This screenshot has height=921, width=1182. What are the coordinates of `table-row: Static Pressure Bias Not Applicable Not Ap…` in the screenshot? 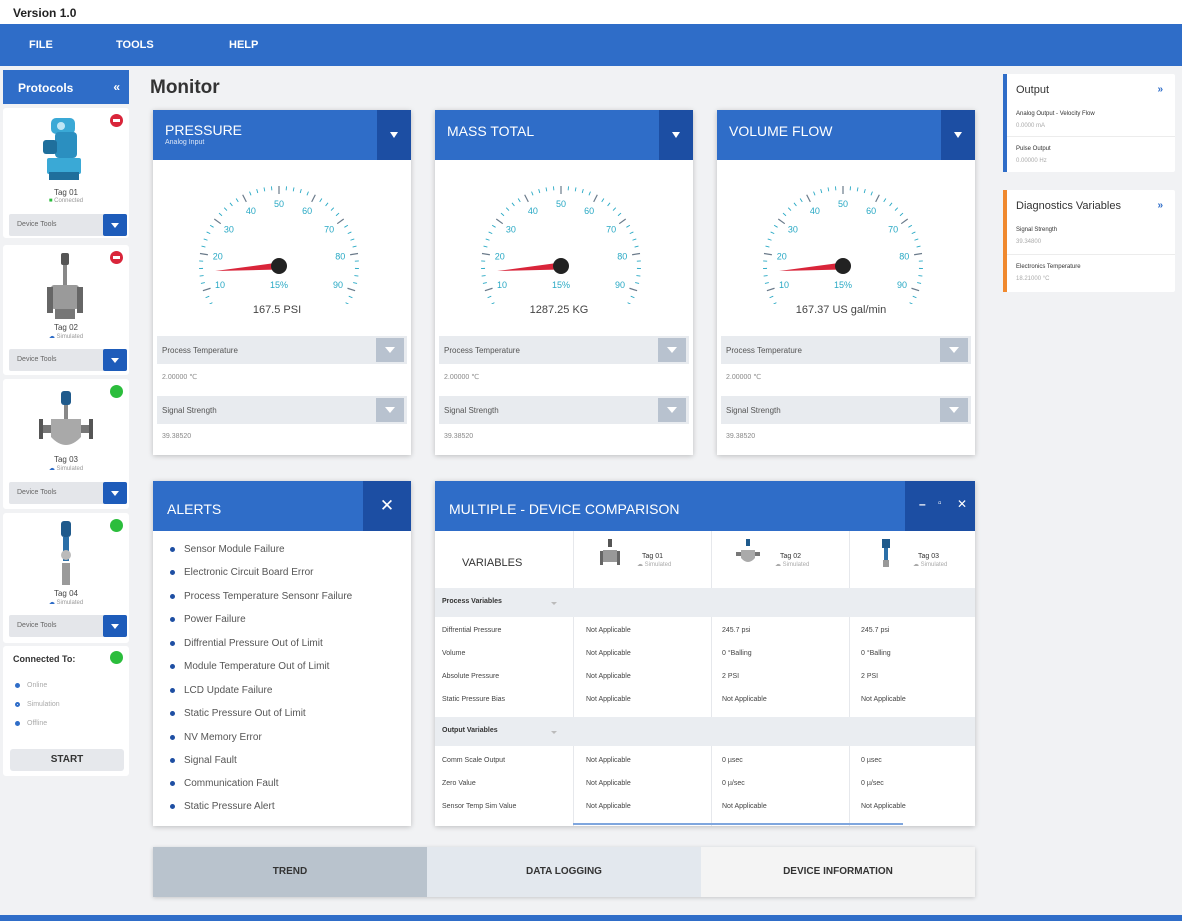 It's located at (674, 699).